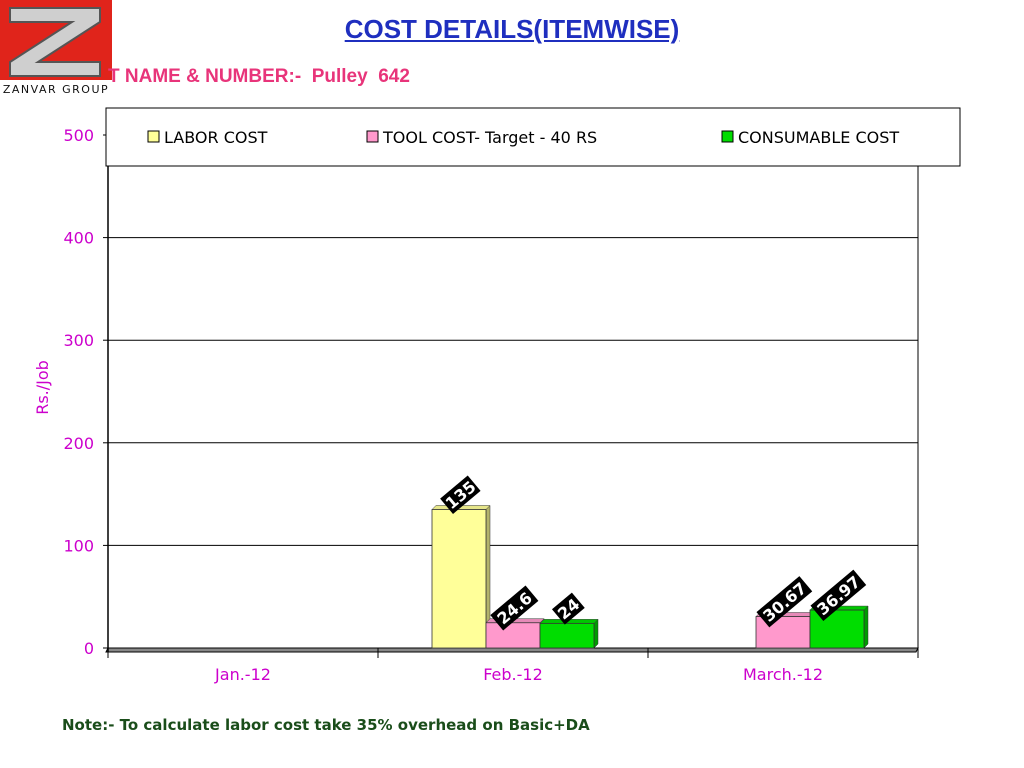  I want to click on x-tick-label: Jan.-12, so click(242, 674).